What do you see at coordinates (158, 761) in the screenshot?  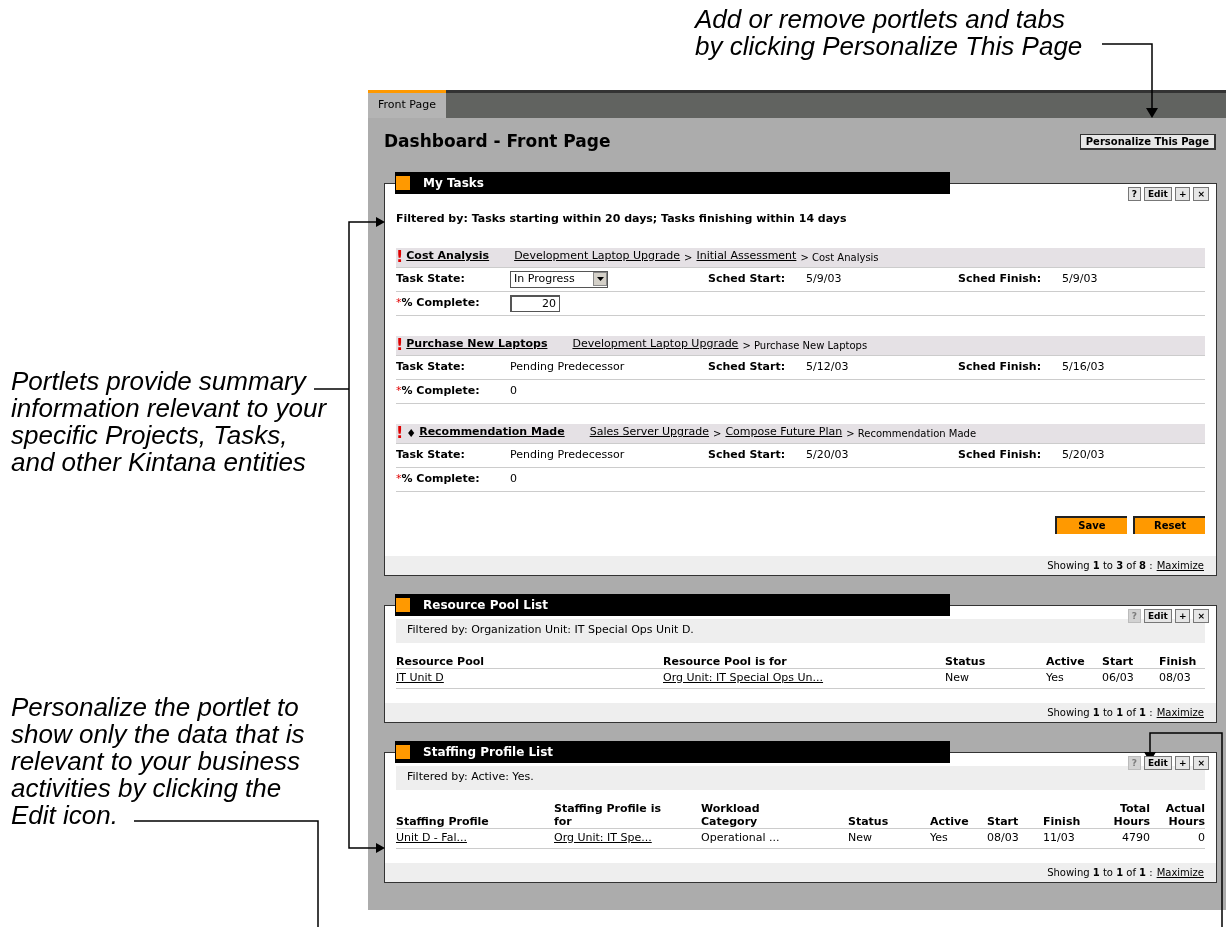 I see `callout-text: Personalize the portlet to show only the data that is relevant to your business activities by clicking the Edit icon.` at bounding box center [158, 761].